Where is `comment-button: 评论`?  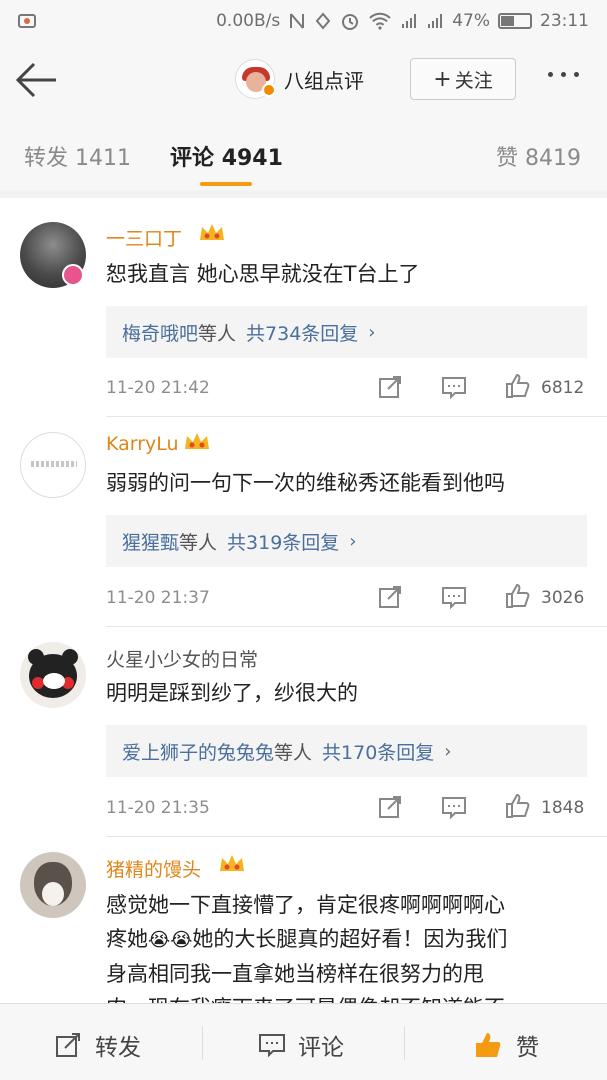
comment-button: 评论 is located at coordinates (301, 1045).